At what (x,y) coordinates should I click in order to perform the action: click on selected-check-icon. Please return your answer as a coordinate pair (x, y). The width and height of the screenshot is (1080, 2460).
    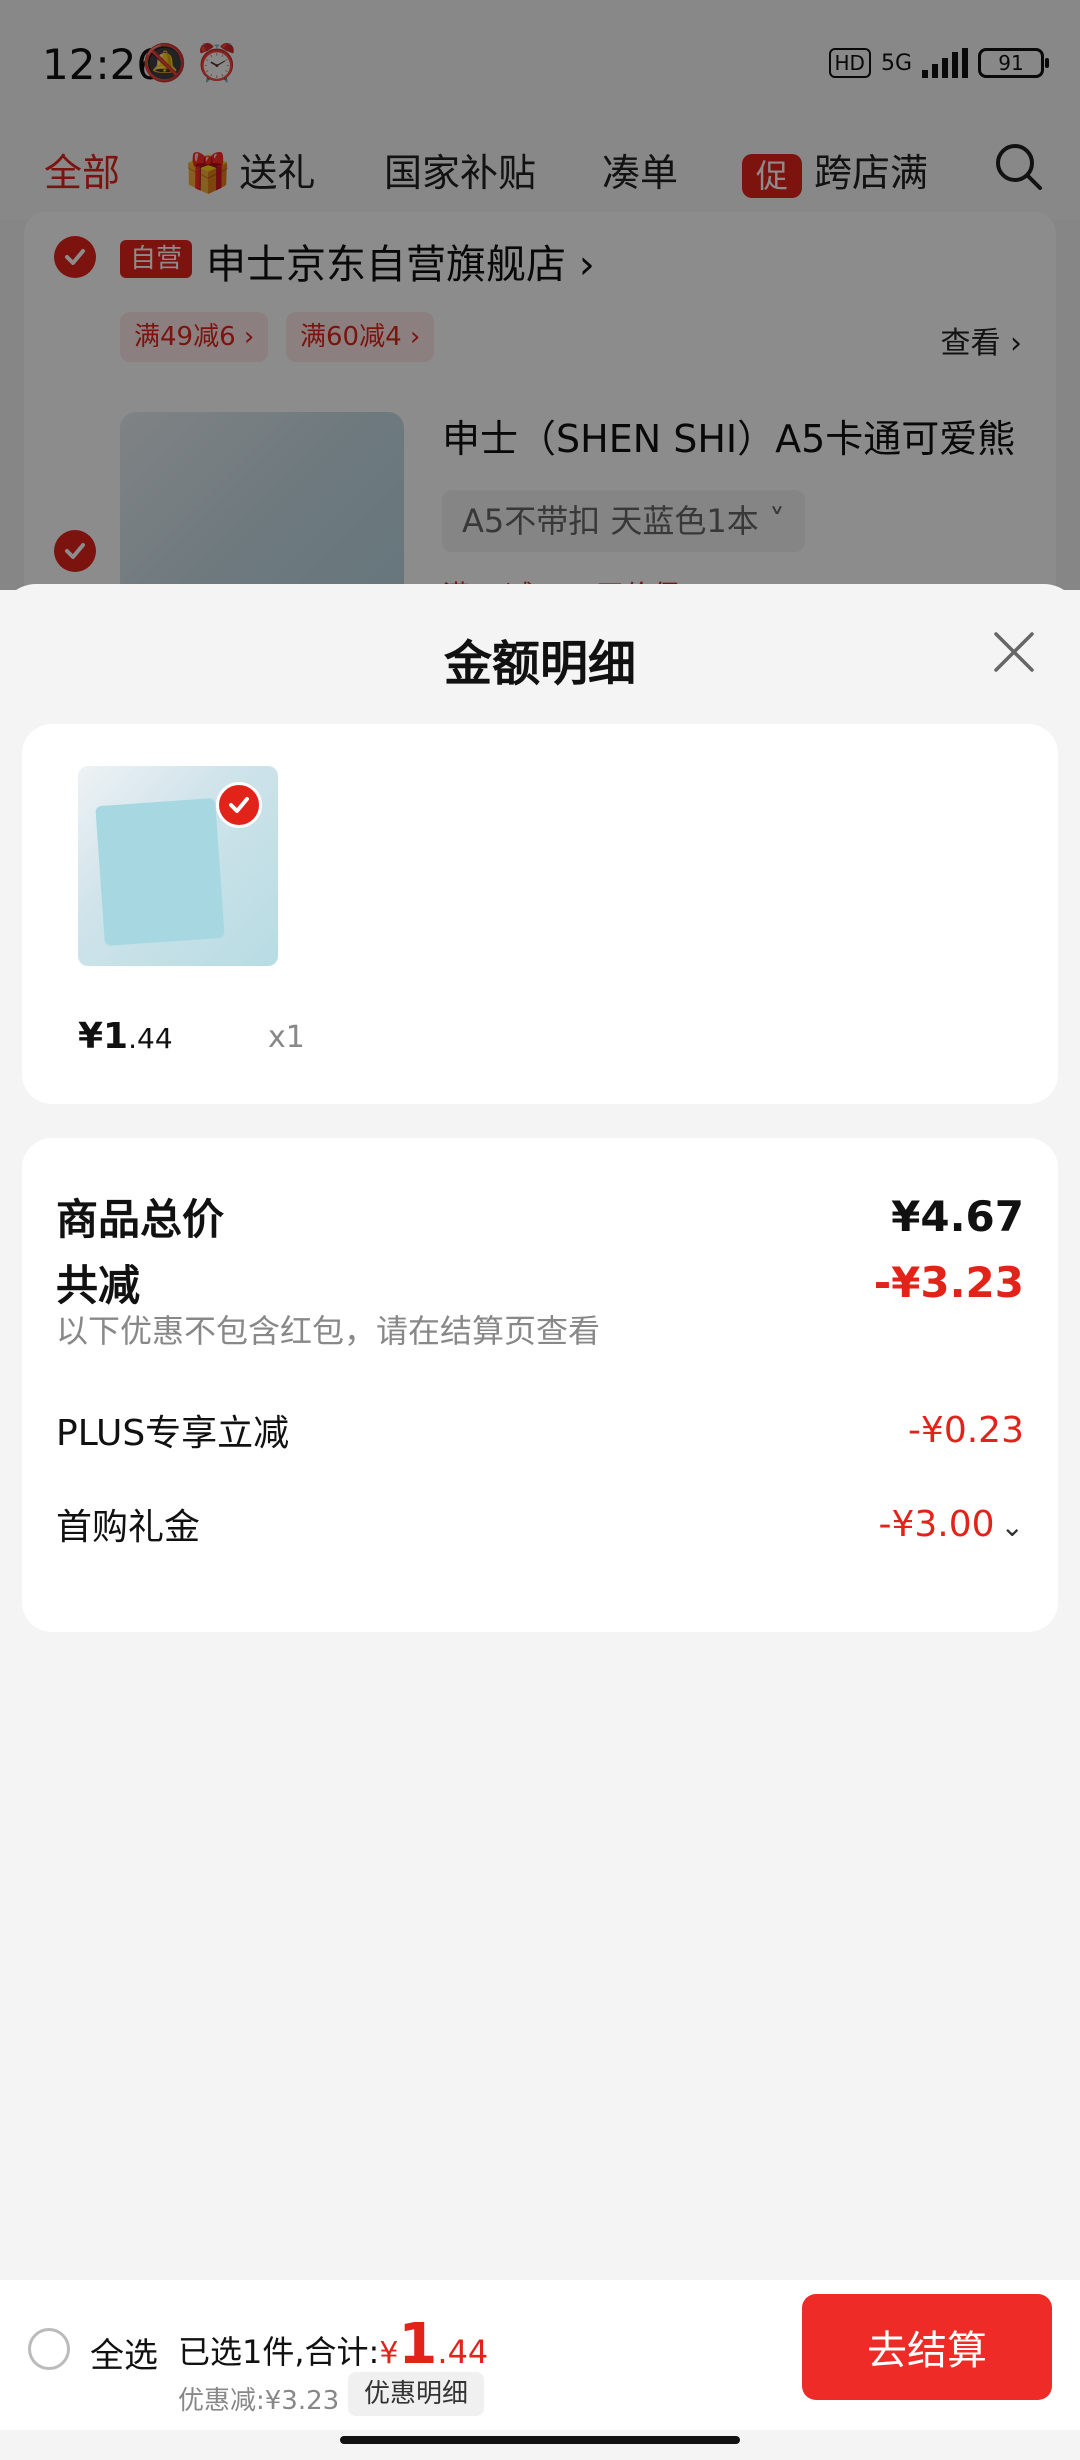
    Looking at the image, I should click on (239, 805).